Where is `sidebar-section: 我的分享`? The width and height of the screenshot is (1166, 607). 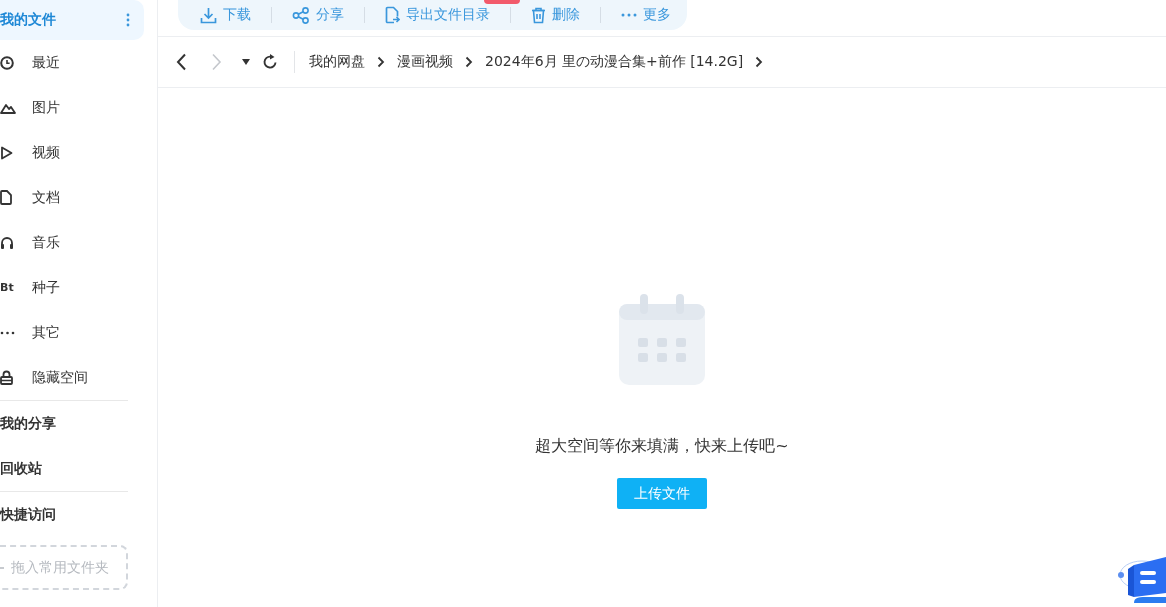
sidebar-section: 我的分享 is located at coordinates (78, 423).